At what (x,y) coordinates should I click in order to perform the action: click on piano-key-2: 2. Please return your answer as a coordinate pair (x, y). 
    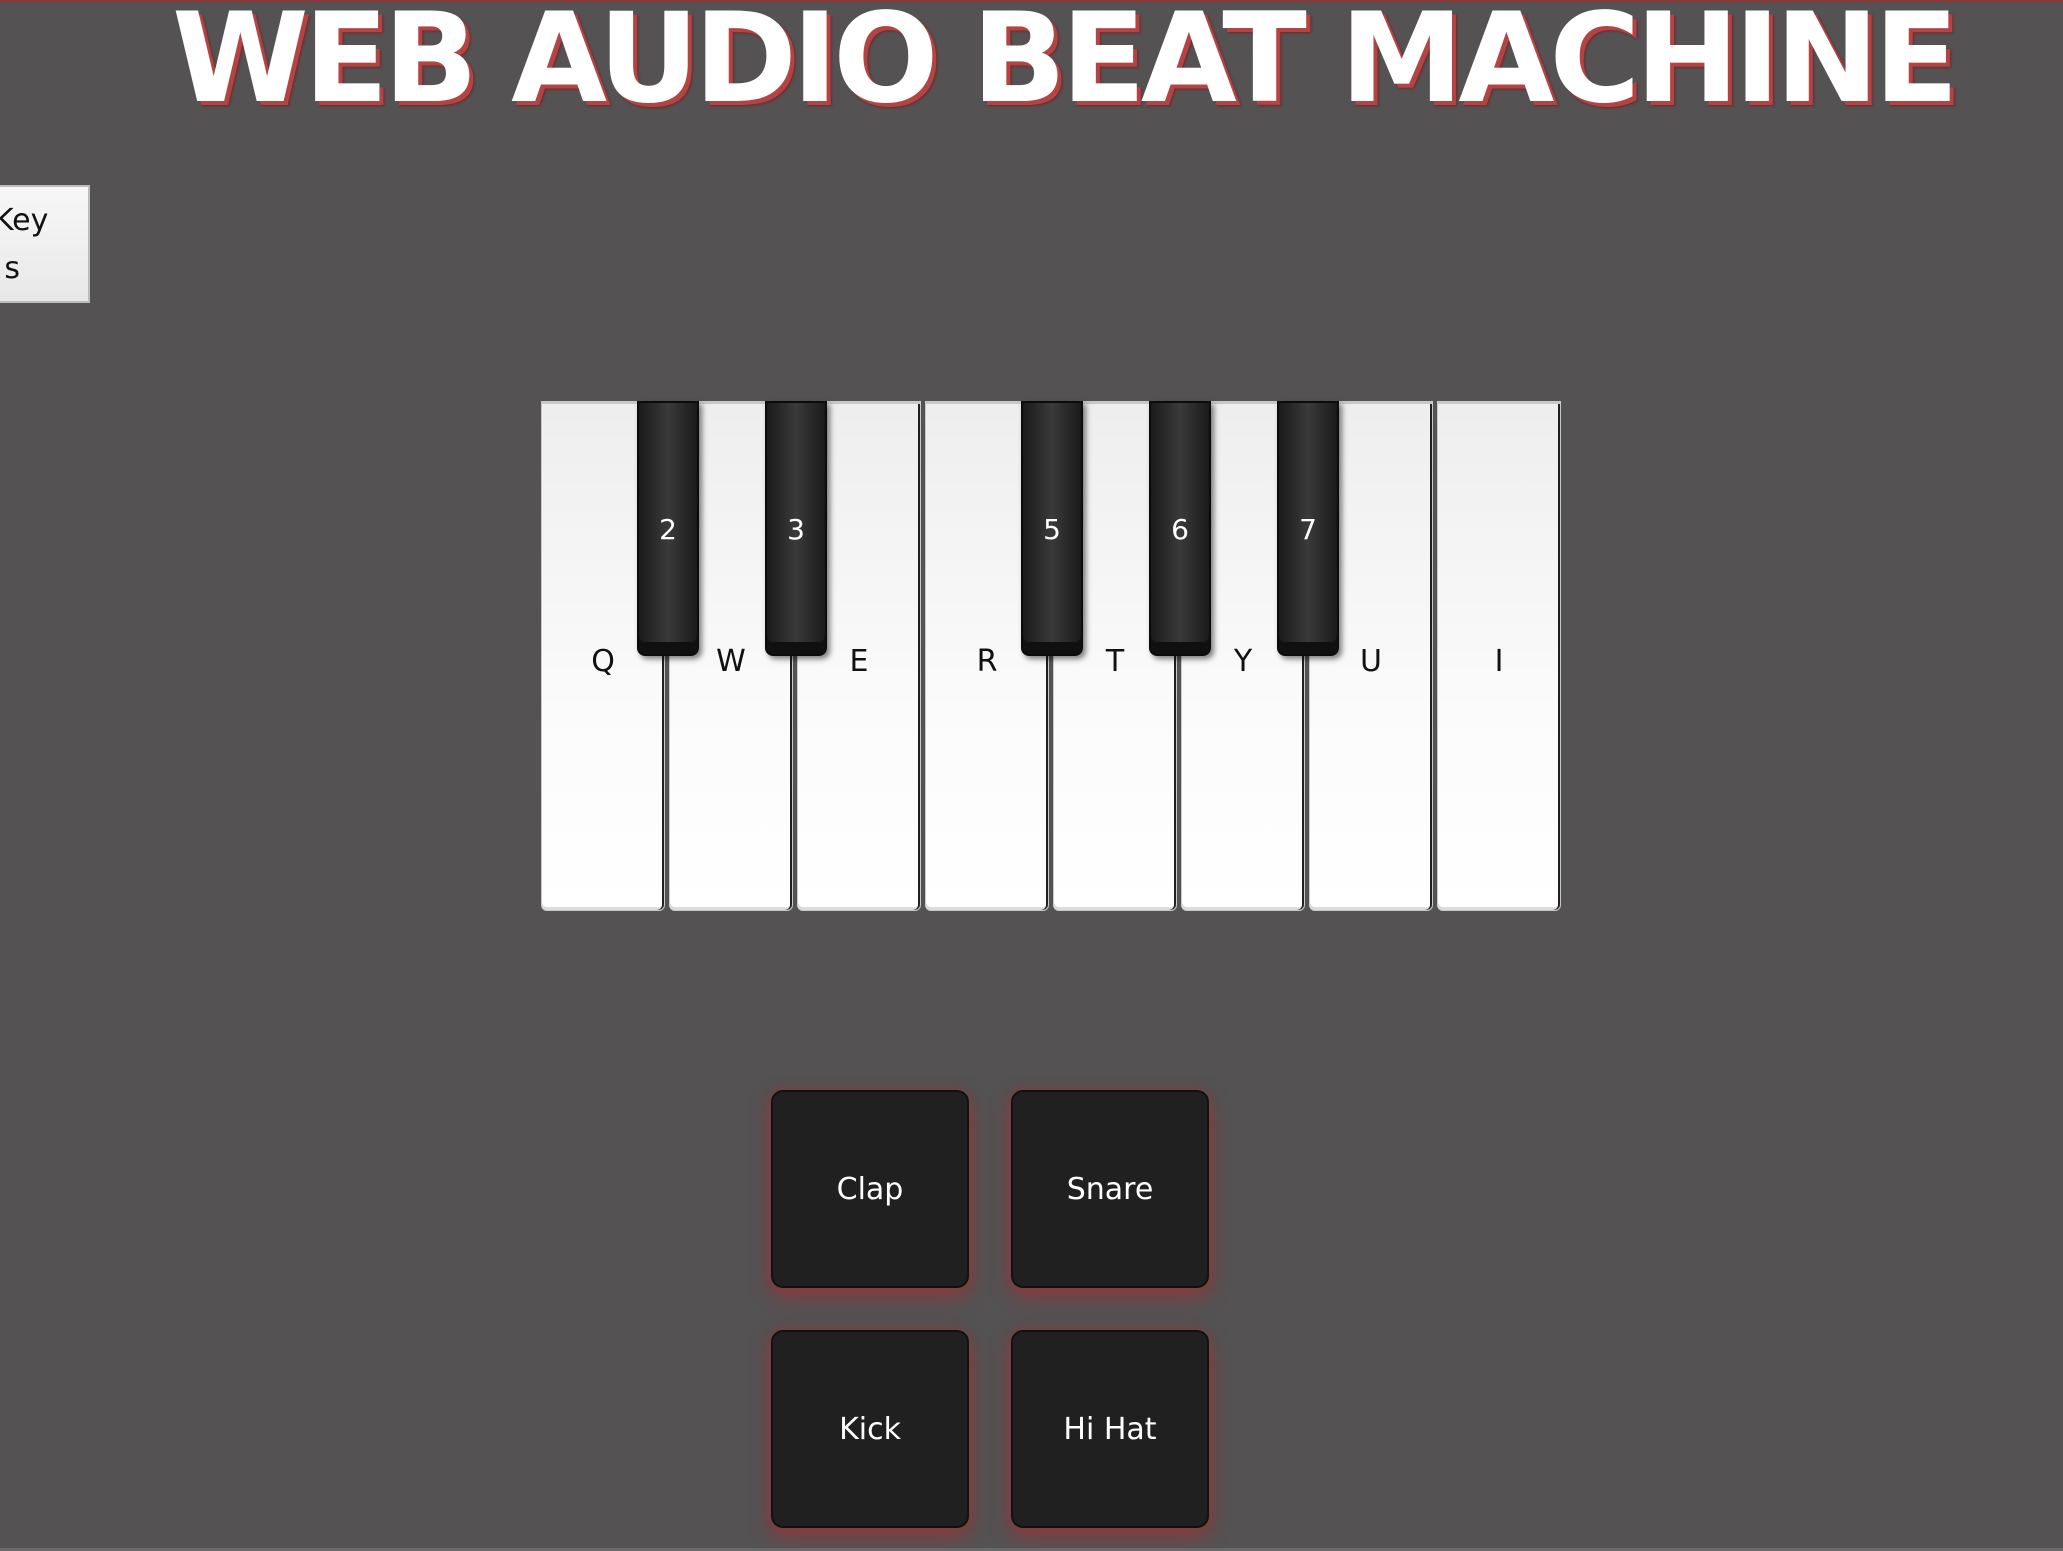
    Looking at the image, I should click on (668, 528).